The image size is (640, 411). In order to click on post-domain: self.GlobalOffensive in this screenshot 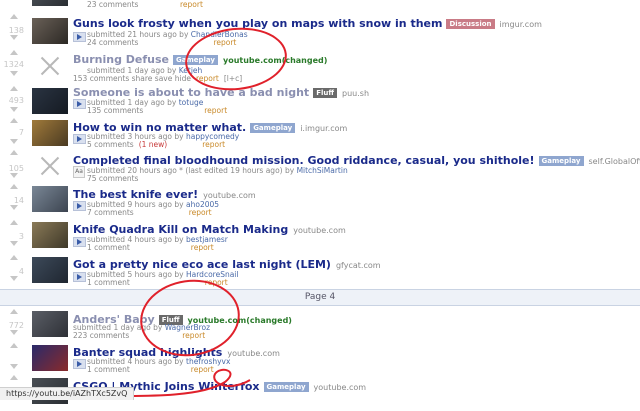, I will do `click(614, 161)`.